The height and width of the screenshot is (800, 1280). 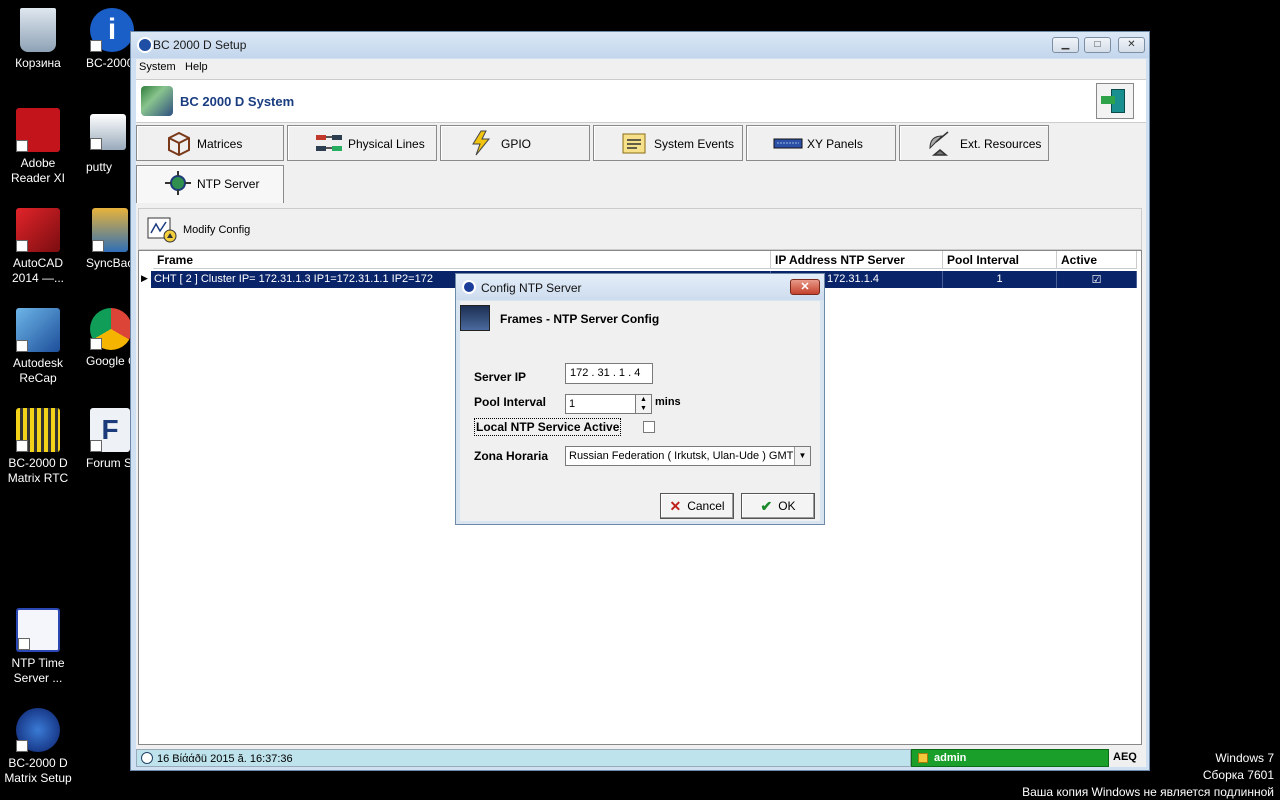 I want to click on chevron-down-icon: ▼, so click(x=802, y=456).